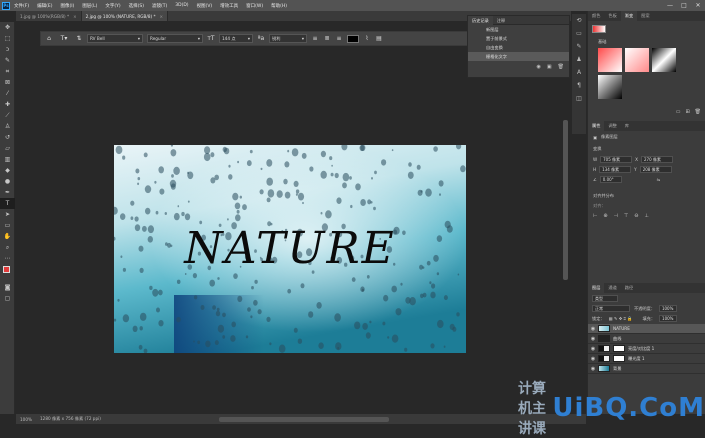  Describe the element at coordinates (353, 38) in the screenshot. I see `text-color-swatch` at that location.